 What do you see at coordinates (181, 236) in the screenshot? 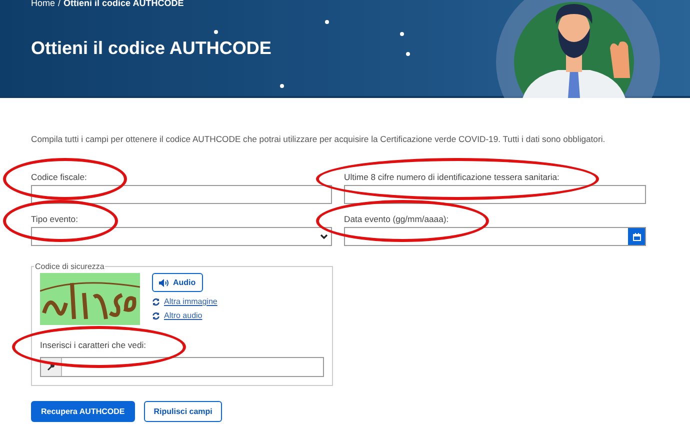
I see `select-field` at bounding box center [181, 236].